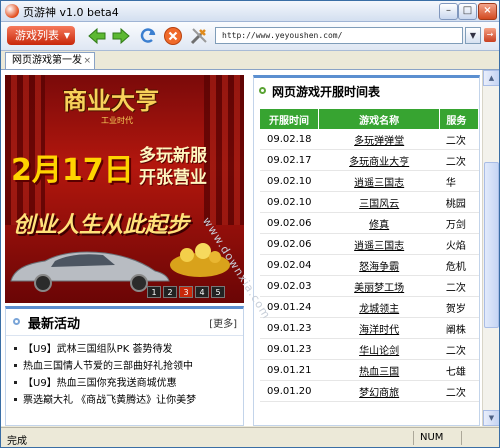 The image size is (500, 448). I want to click on circle-bullet-icon, so click(262, 90).